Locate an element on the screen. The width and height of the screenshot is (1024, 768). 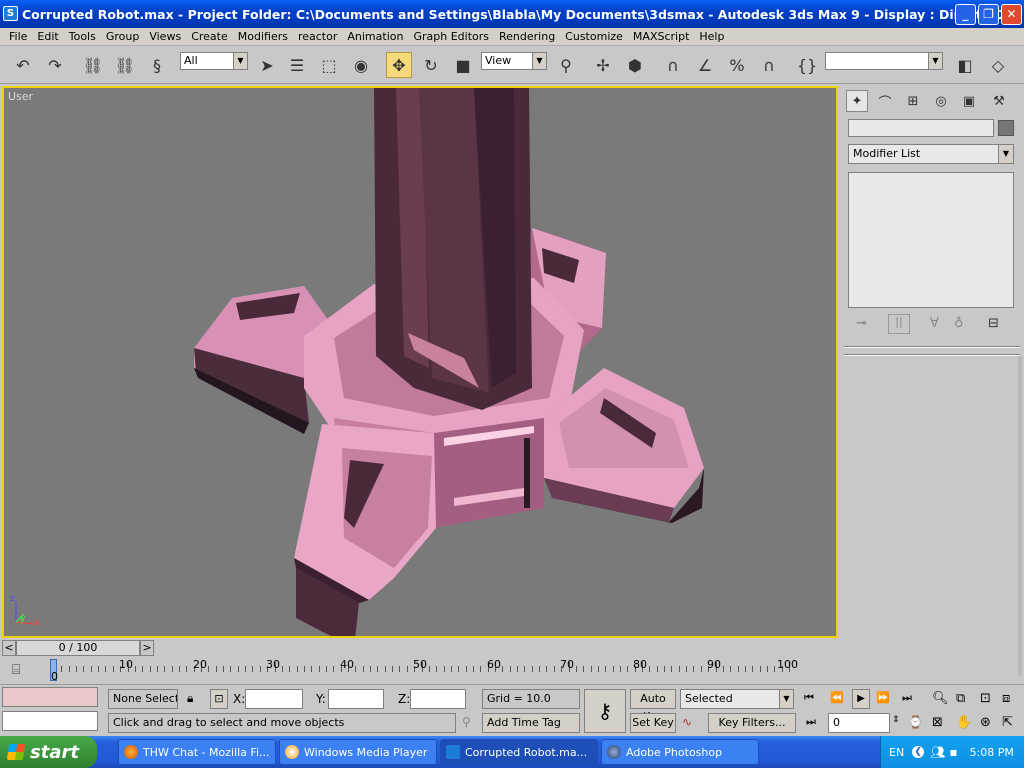
arc-rotate-icon: ⊛ is located at coordinates (985, 722).